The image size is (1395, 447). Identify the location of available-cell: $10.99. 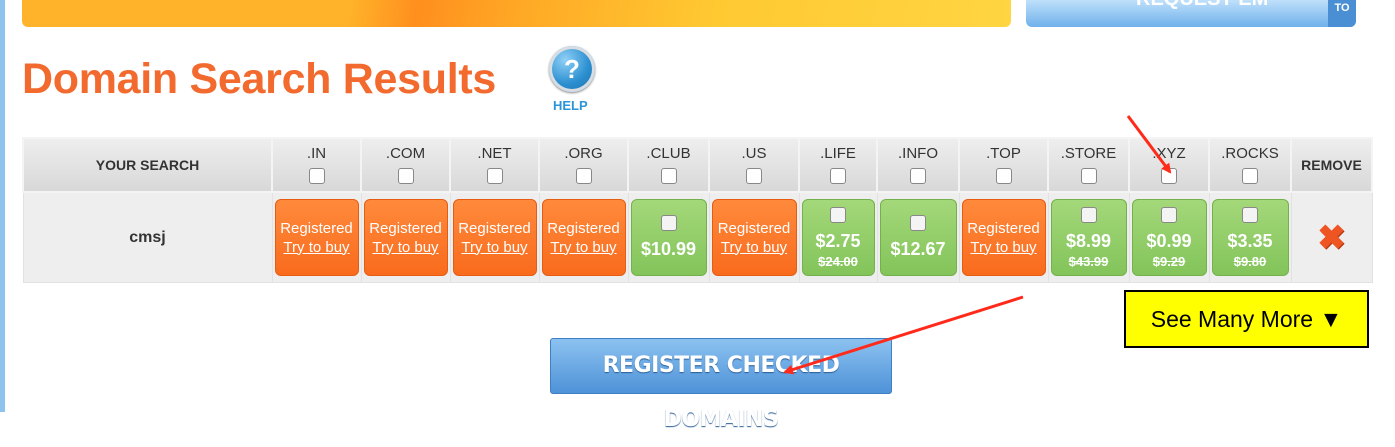
(668, 237).